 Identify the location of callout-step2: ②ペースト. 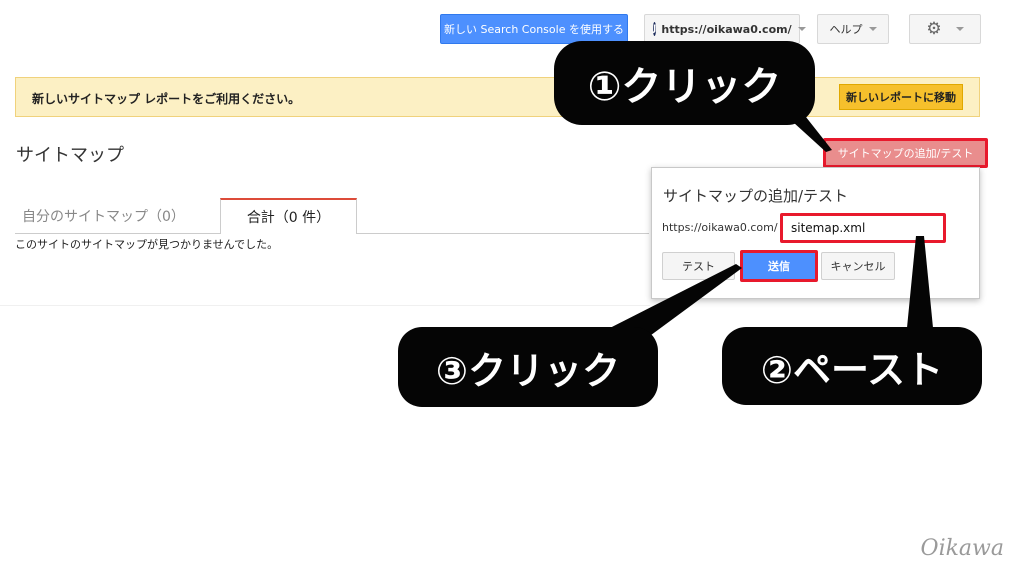
(852, 366).